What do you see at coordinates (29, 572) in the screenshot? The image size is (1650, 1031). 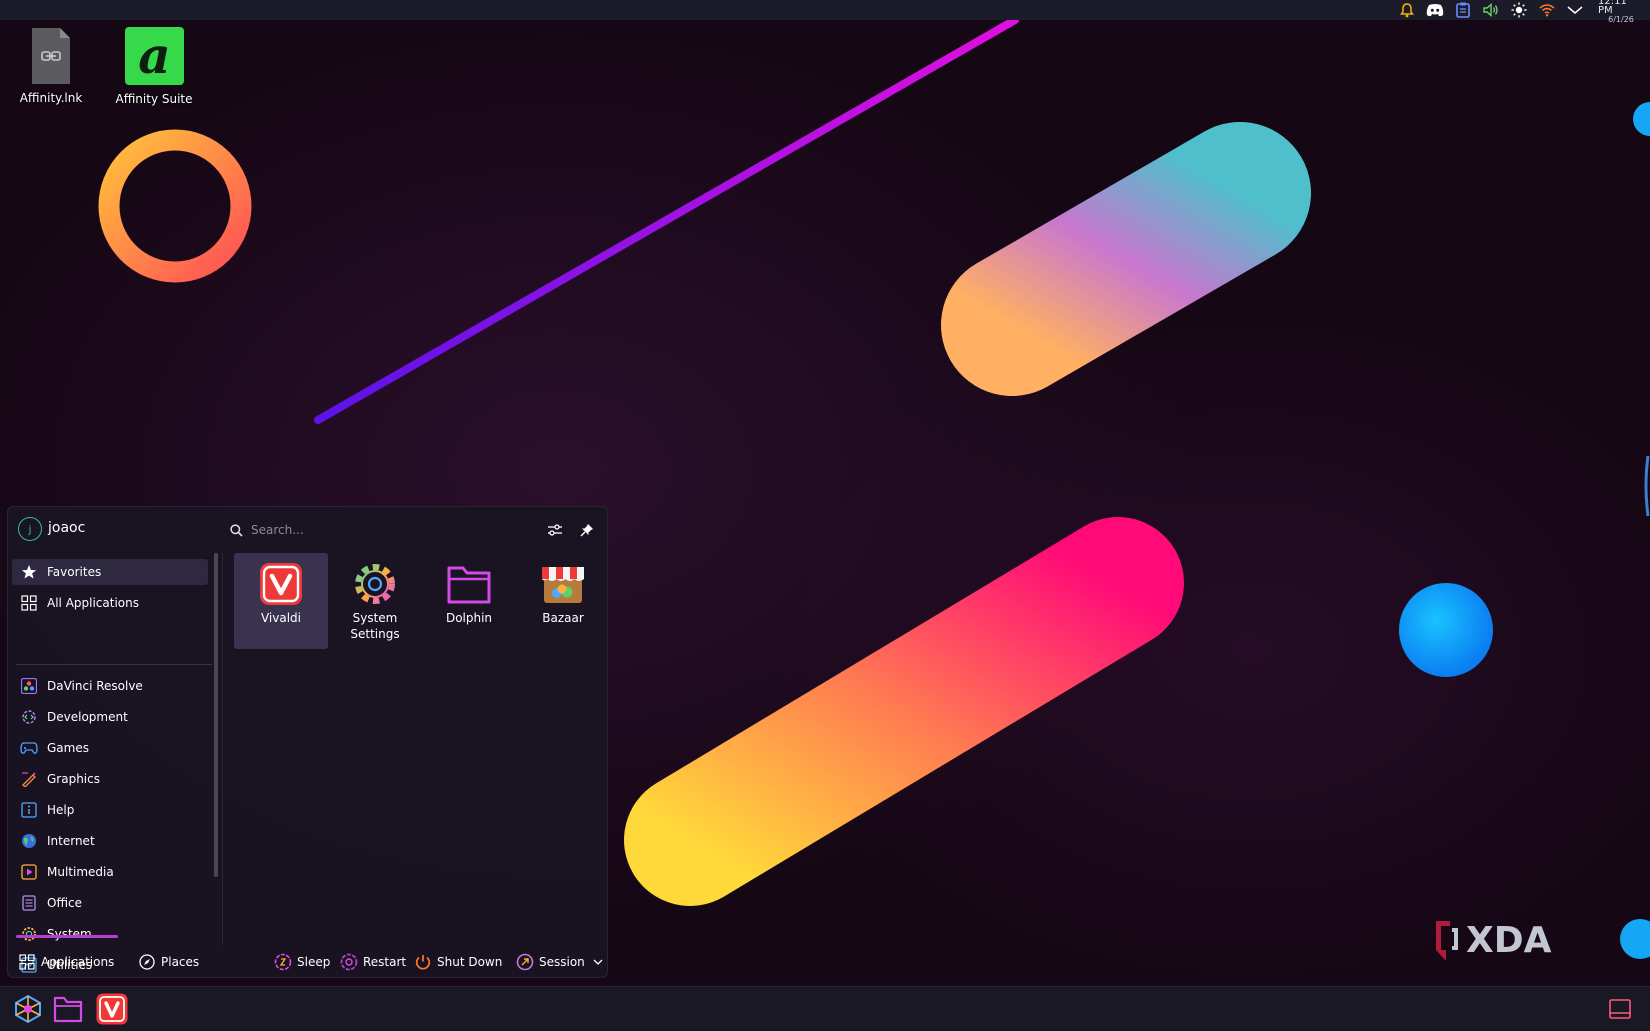 I see `star-icon` at bounding box center [29, 572].